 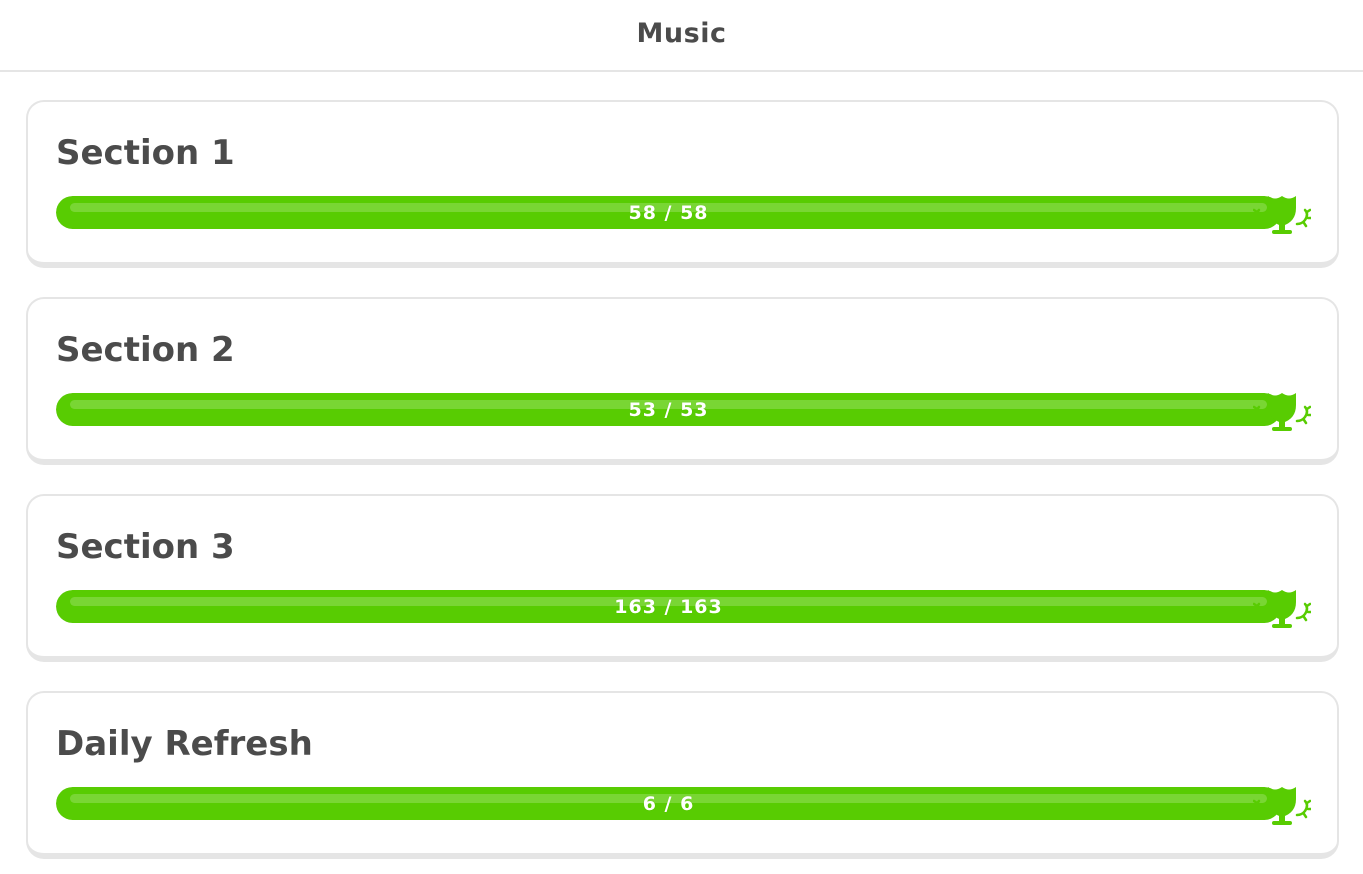 What do you see at coordinates (681, 33) in the screenshot?
I see `page-title: Music` at bounding box center [681, 33].